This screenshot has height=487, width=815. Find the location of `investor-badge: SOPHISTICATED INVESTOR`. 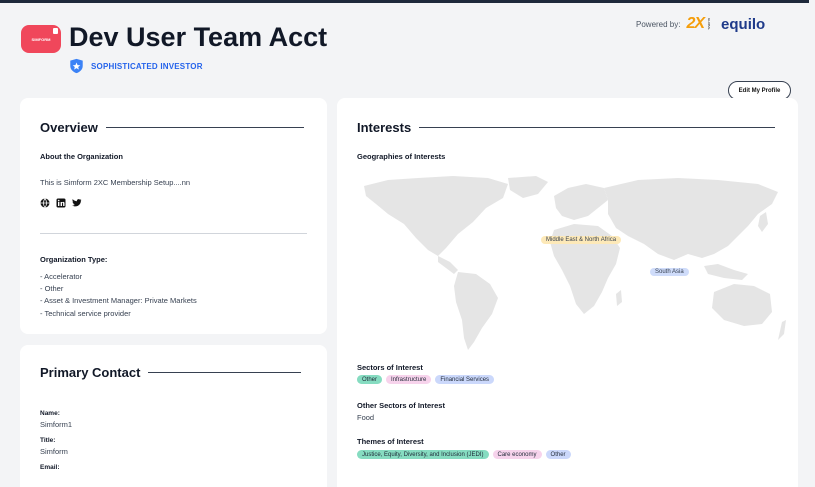

investor-badge: SOPHISTICATED INVESTOR is located at coordinates (136, 66).